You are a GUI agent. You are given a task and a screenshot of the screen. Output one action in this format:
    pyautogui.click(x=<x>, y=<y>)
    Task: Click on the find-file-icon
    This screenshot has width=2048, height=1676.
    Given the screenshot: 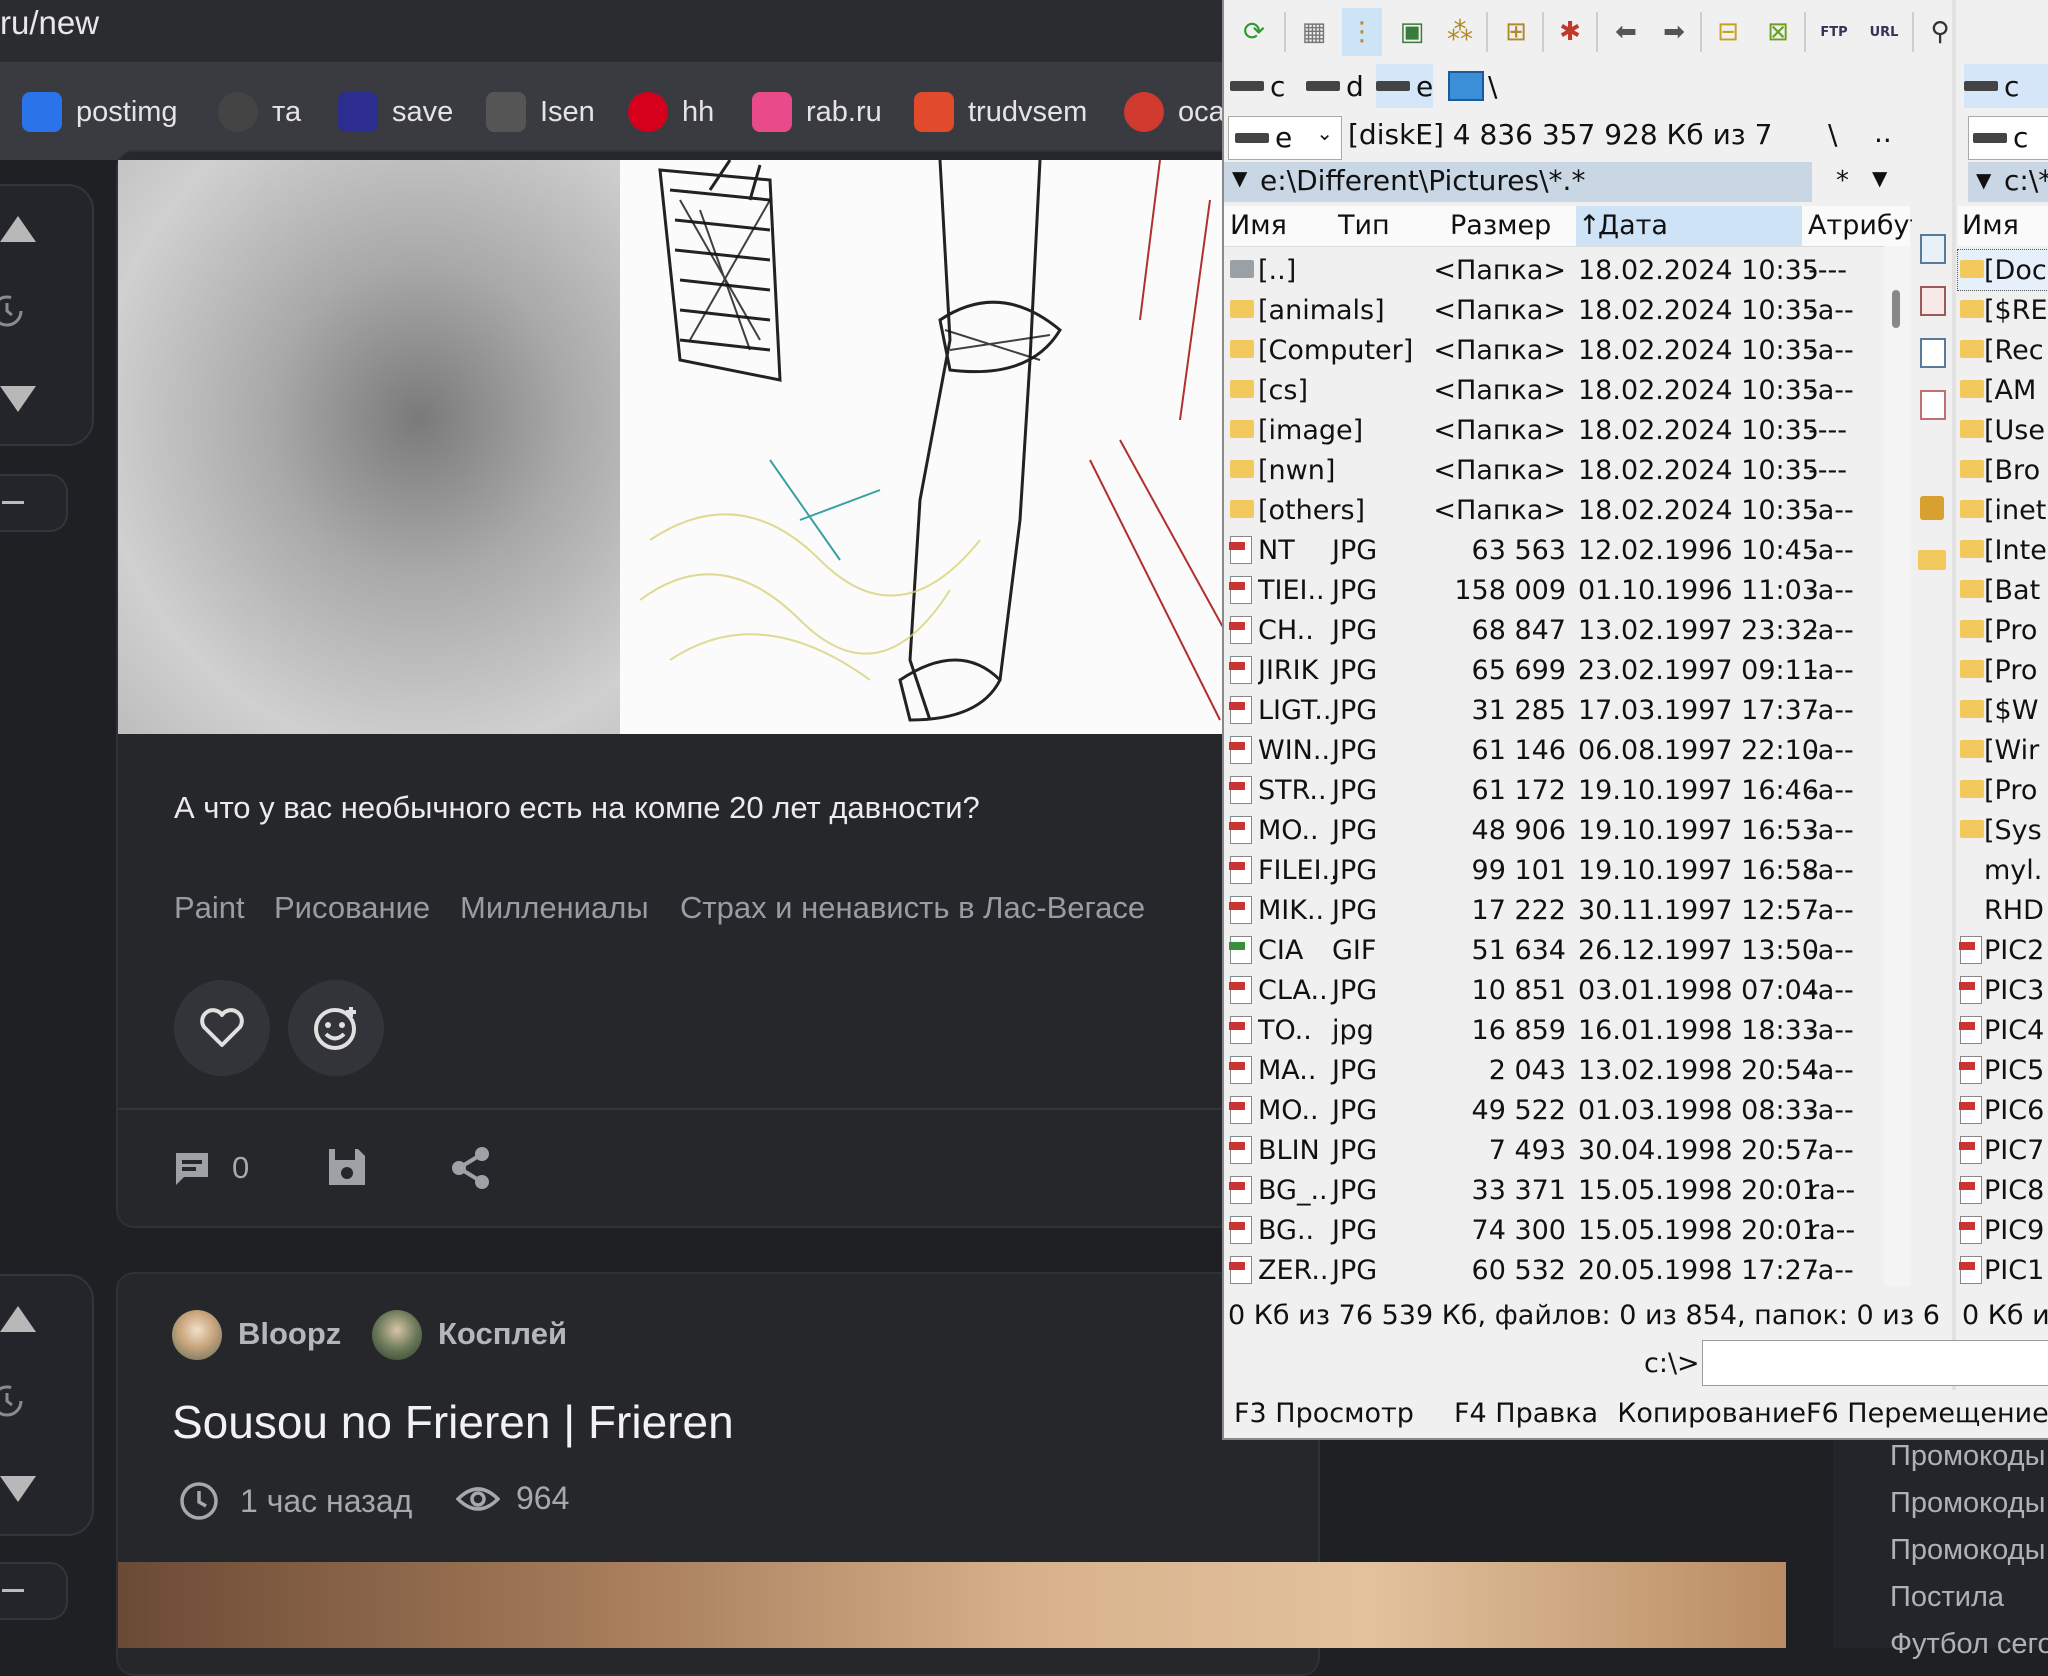 What is the action you would take?
    pyautogui.click(x=1933, y=301)
    